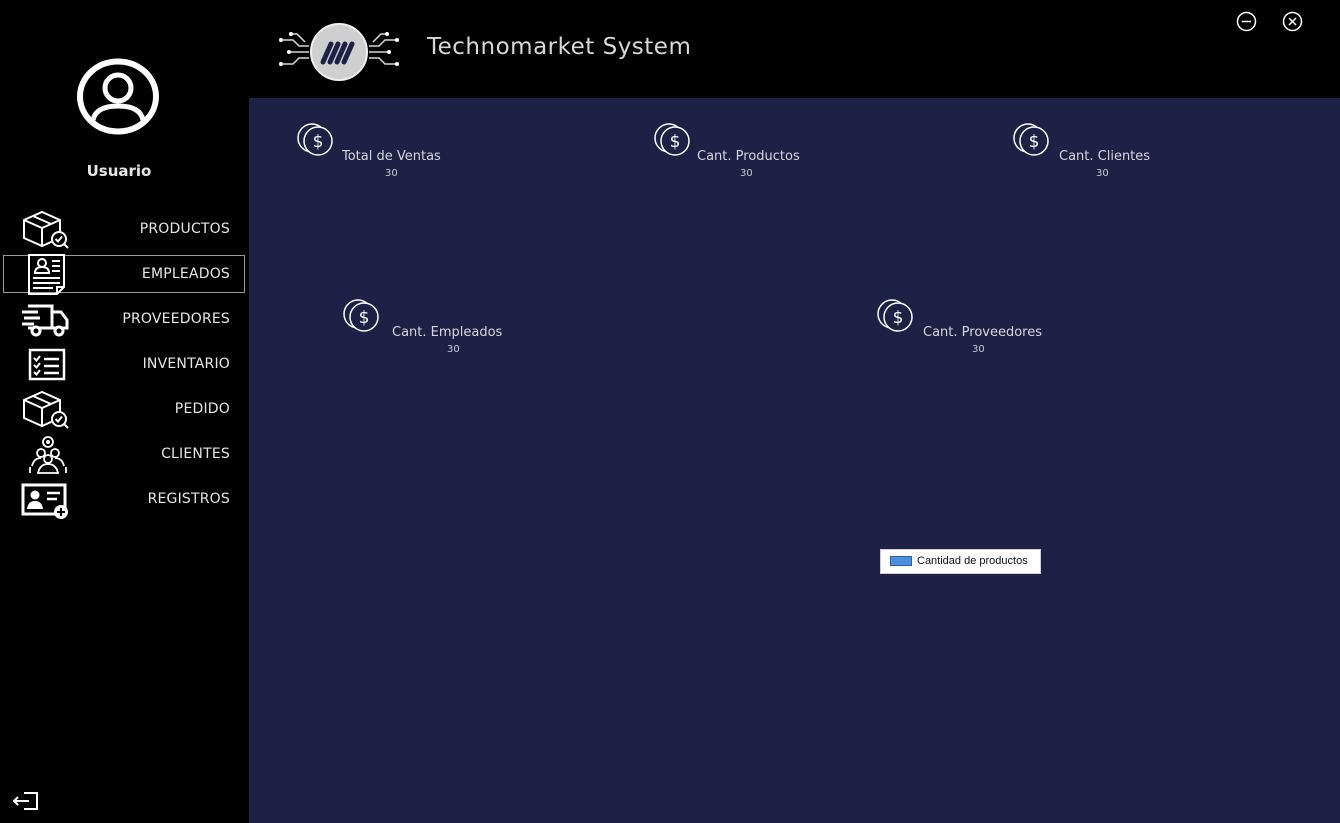  Describe the element at coordinates (184, 229) in the screenshot. I see `nav-label-productos: PRODUCTOS` at that location.